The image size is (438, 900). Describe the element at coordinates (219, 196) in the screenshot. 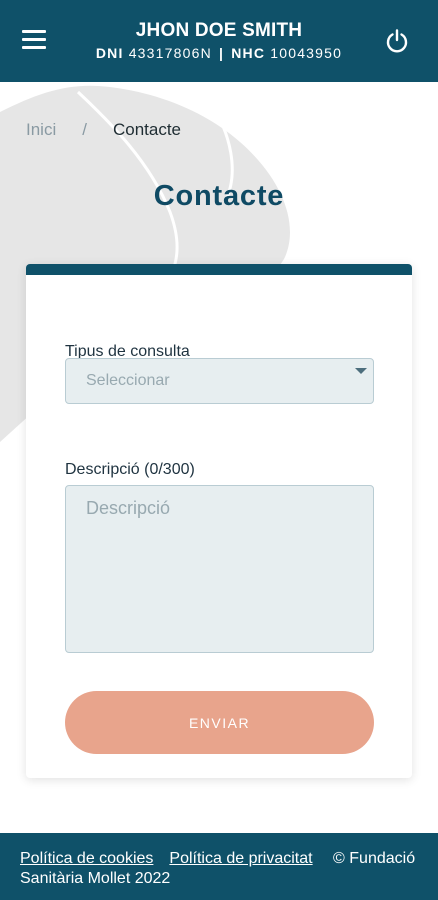

I see `page-title: Contacte` at that location.